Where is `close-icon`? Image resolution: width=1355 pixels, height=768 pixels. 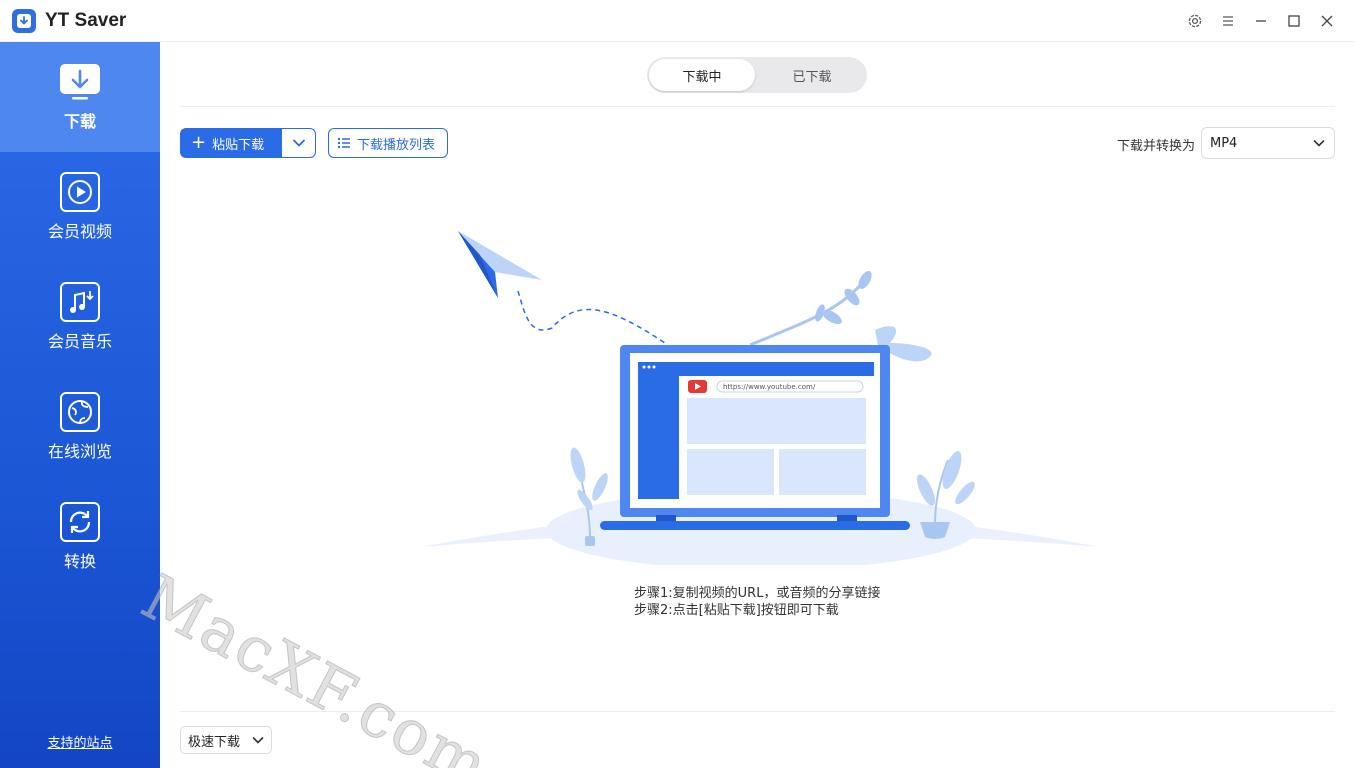
close-icon is located at coordinates (1327, 21).